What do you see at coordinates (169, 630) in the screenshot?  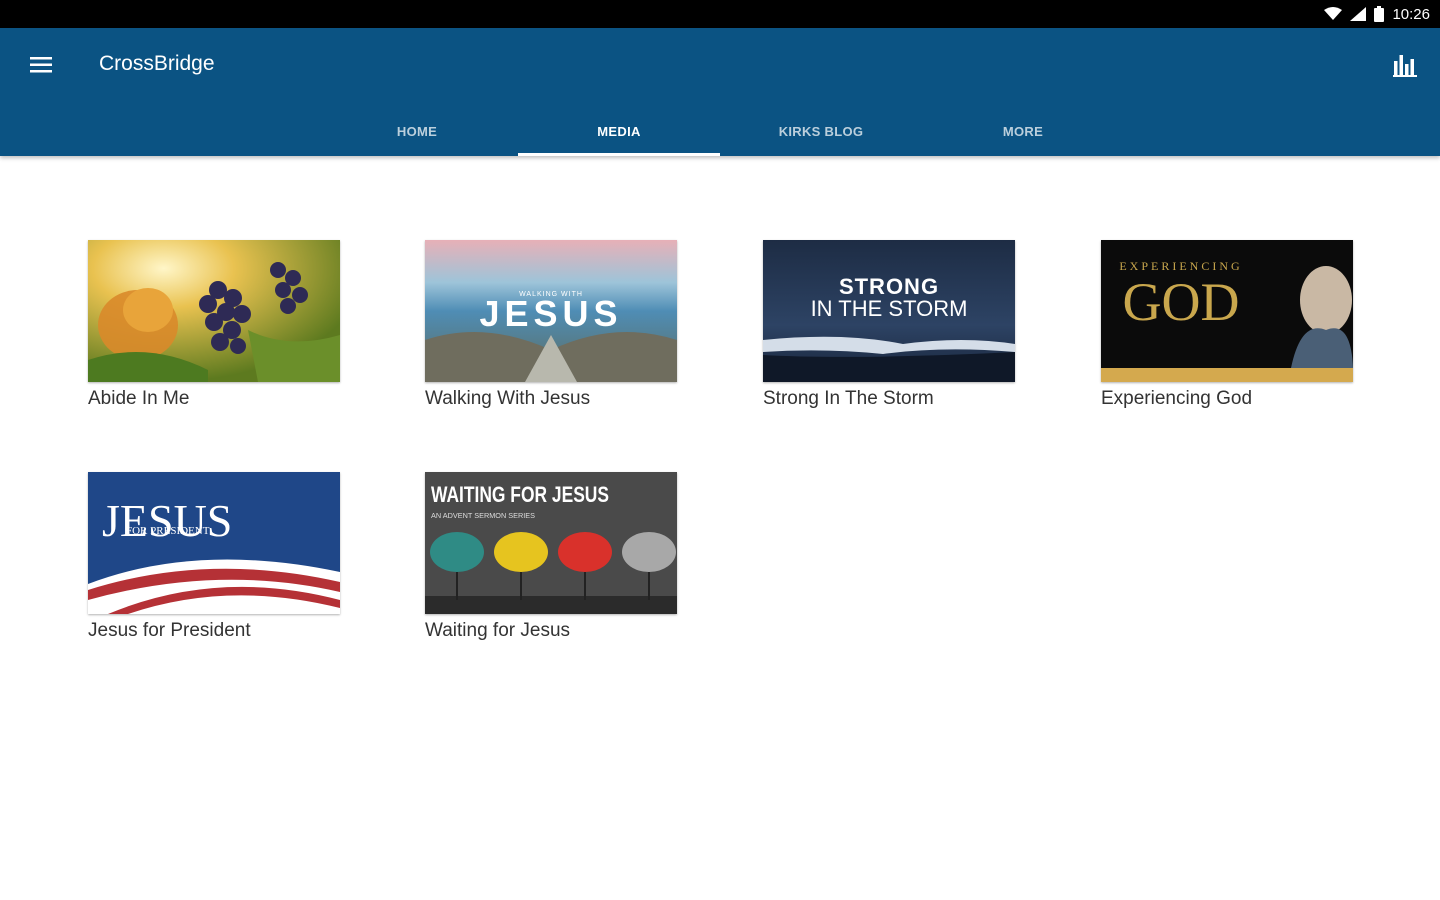 I see `media-title: Jesus for President` at bounding box center [169, 630].